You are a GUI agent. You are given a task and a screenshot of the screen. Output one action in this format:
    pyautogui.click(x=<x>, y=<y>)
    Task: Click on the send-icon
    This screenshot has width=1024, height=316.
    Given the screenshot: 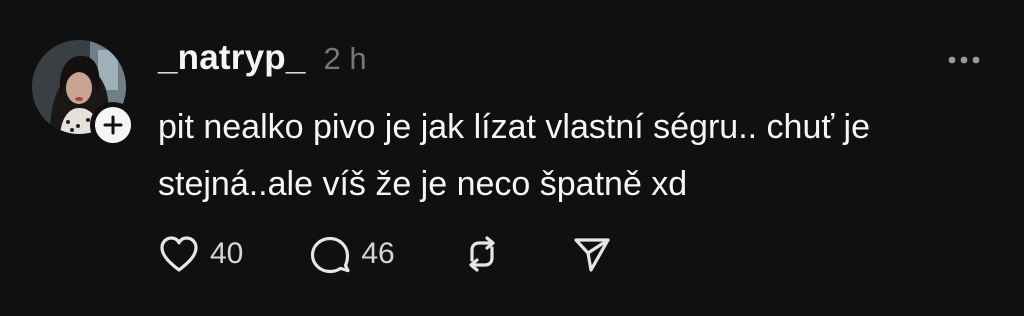 What is the action you would take?
    pyautogui.click(x=592, y=255)
    